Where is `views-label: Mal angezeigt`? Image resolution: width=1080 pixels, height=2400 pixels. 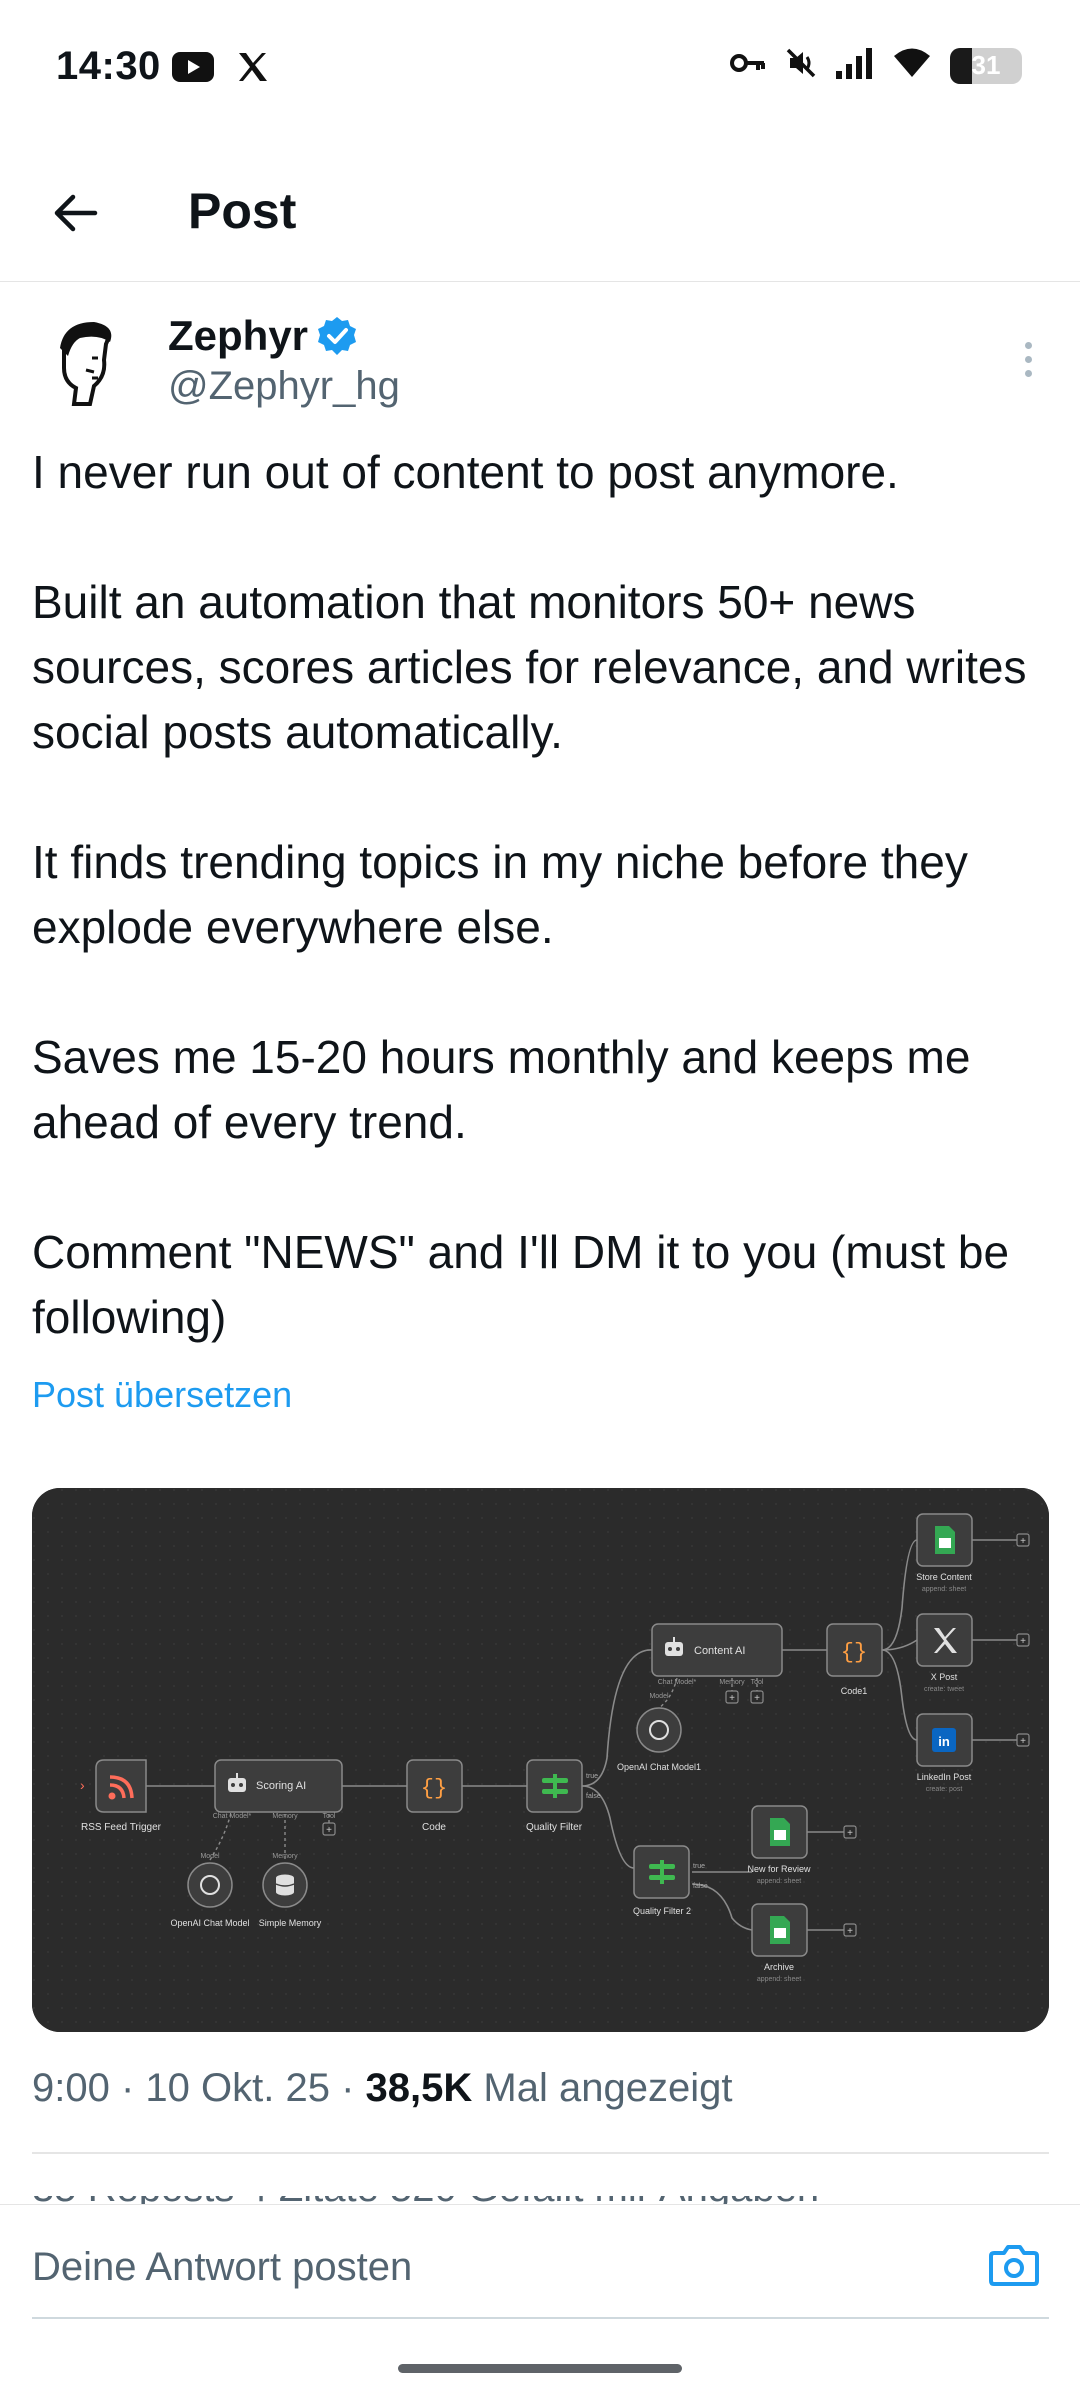 views-label: Mal angezeigt is located at coordinates (607, 2088).